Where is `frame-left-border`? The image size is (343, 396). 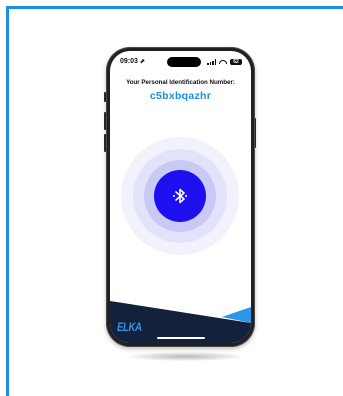 frame-left-border is located at coordinates (7, 201).